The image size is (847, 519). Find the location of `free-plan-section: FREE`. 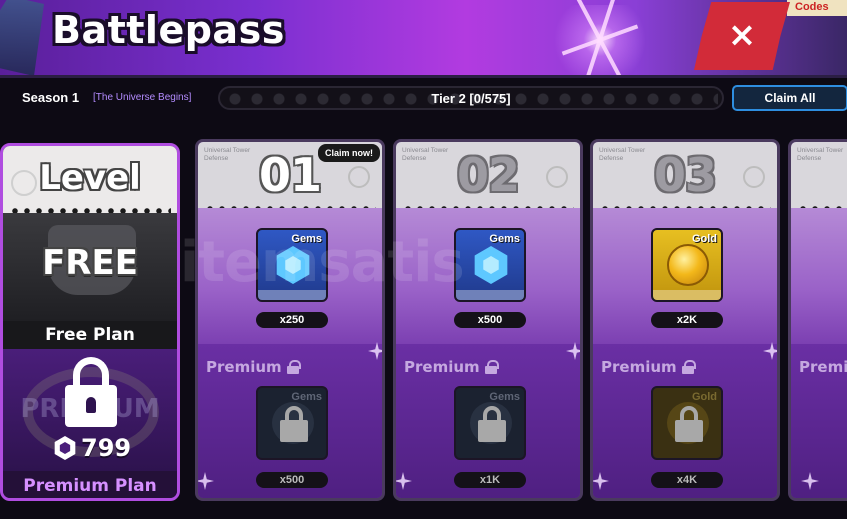

free-plan-section: FREE is located at coordinates (90, 267).